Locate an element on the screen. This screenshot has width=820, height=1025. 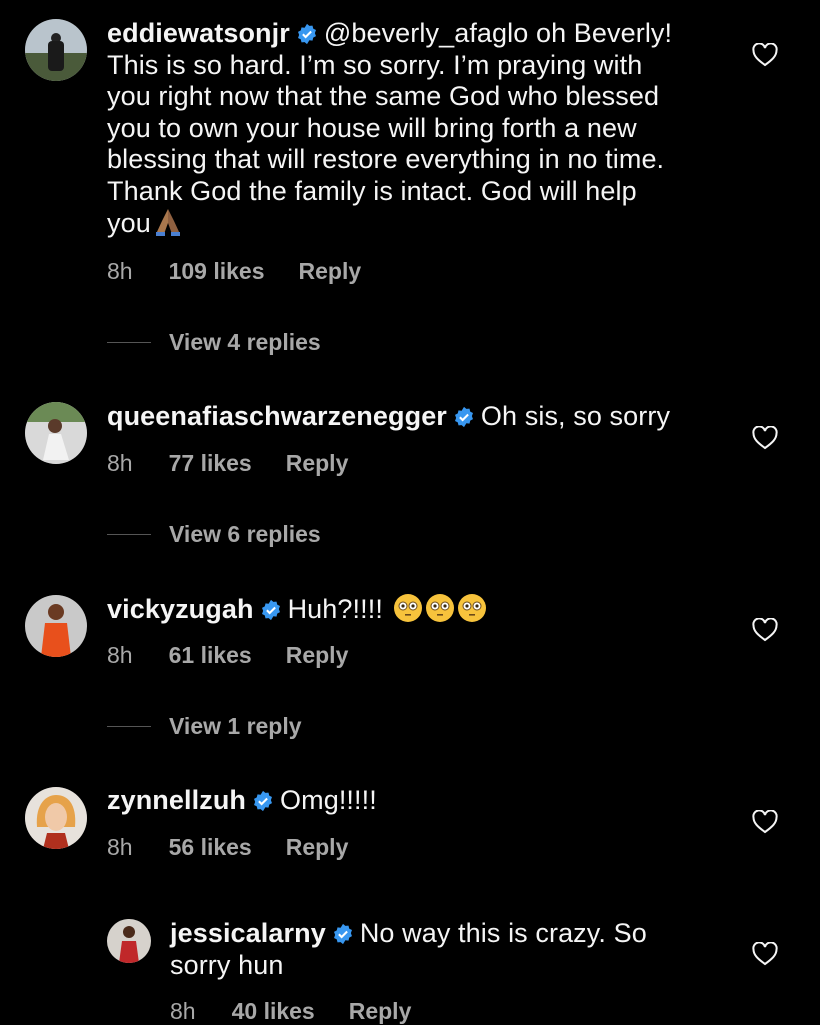
username: jessicalarny is located at coordinates (248, 933).